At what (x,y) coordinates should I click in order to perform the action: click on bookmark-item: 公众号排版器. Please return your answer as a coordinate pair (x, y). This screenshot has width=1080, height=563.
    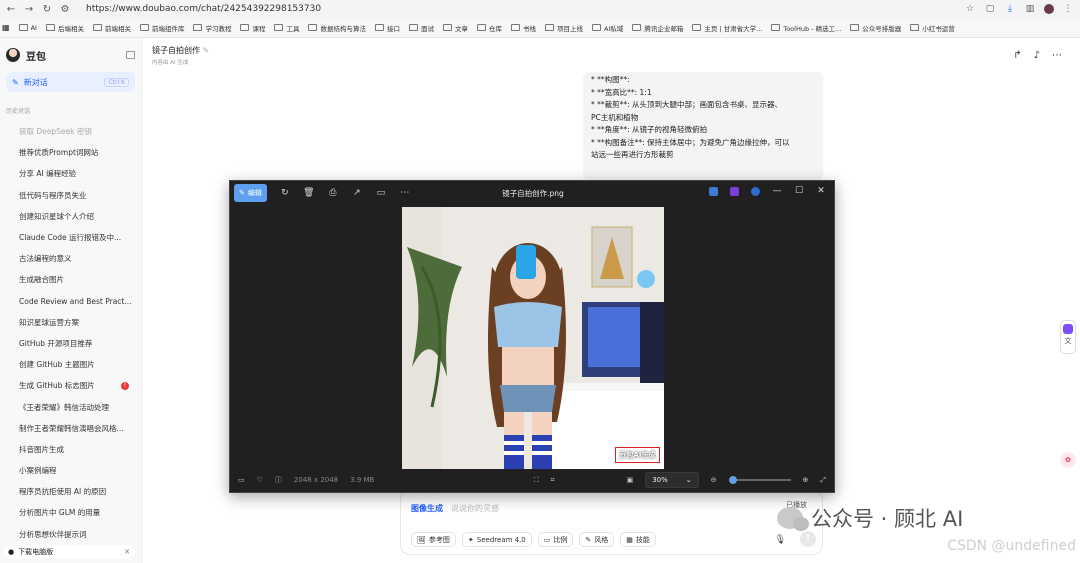
    Looking at the image, I should click on (875, 28).